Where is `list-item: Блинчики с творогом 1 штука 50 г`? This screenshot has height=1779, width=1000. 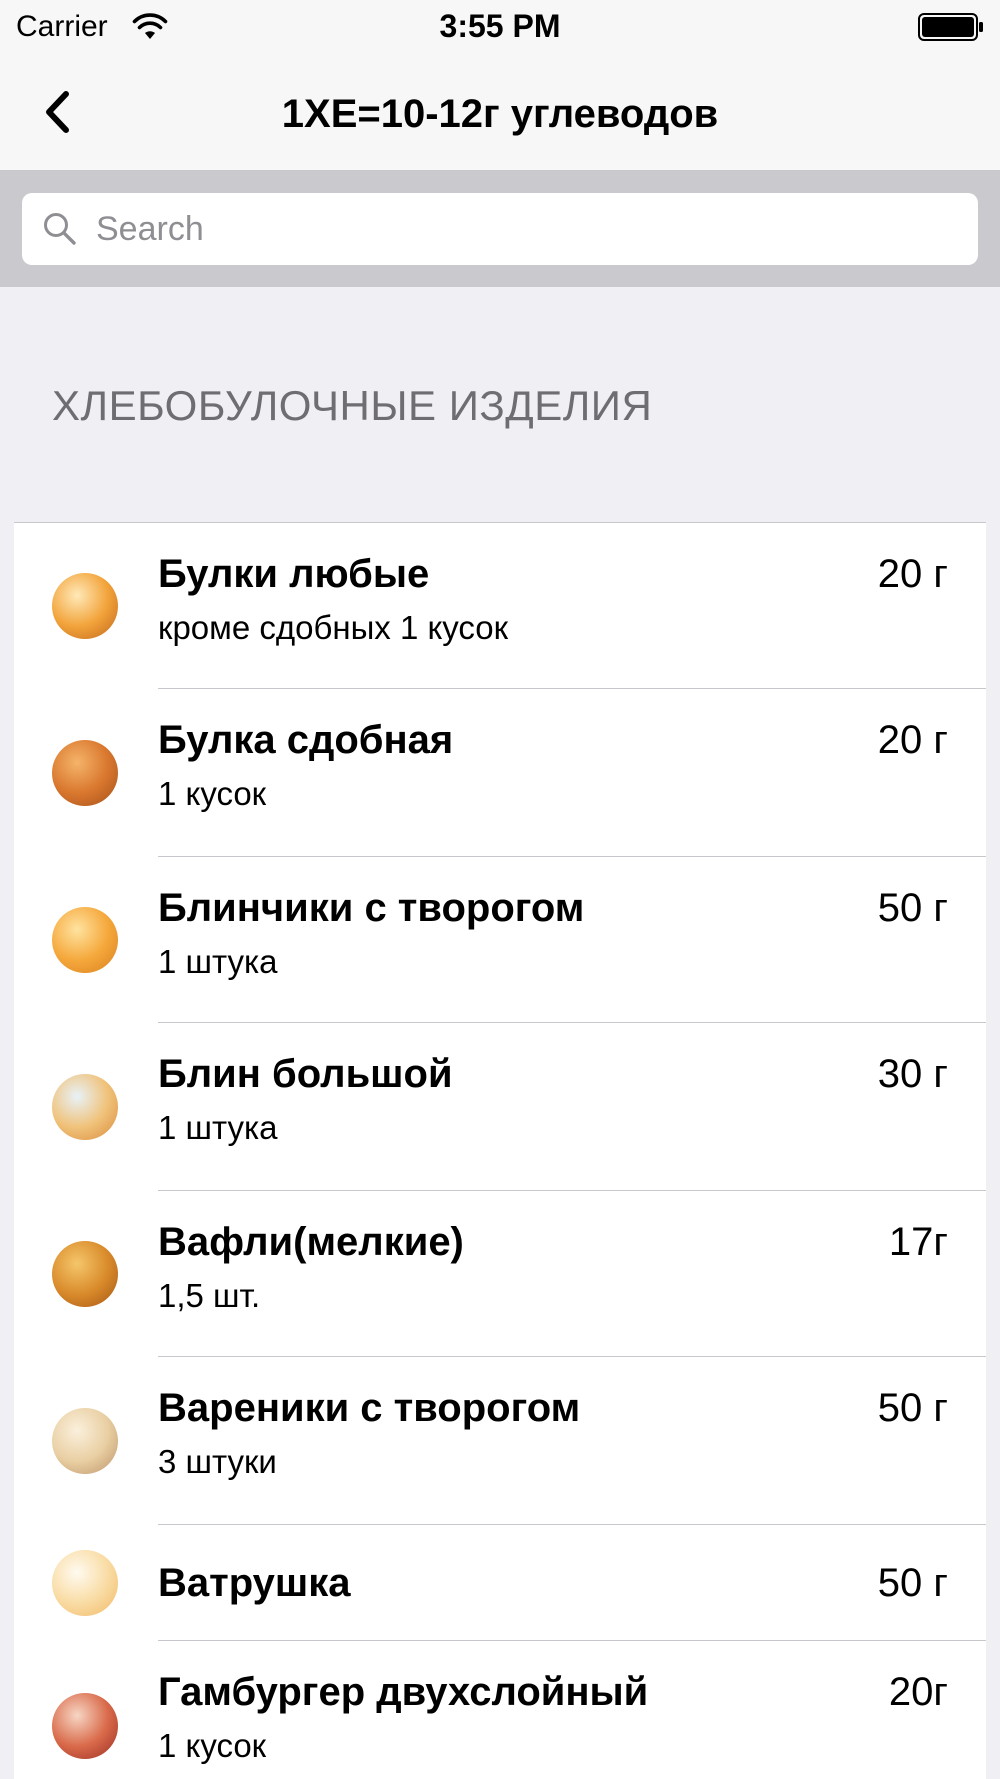
list-item: Блинчики с творогом 1 штука 50 г is located at coordinates (500, 940).